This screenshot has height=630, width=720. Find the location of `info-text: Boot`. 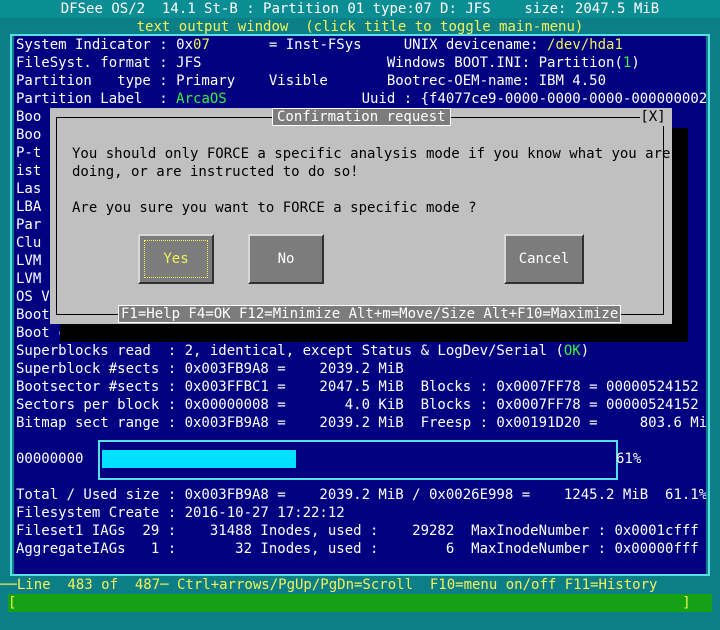

info-text: Boot is located at coordinates (33, 315).